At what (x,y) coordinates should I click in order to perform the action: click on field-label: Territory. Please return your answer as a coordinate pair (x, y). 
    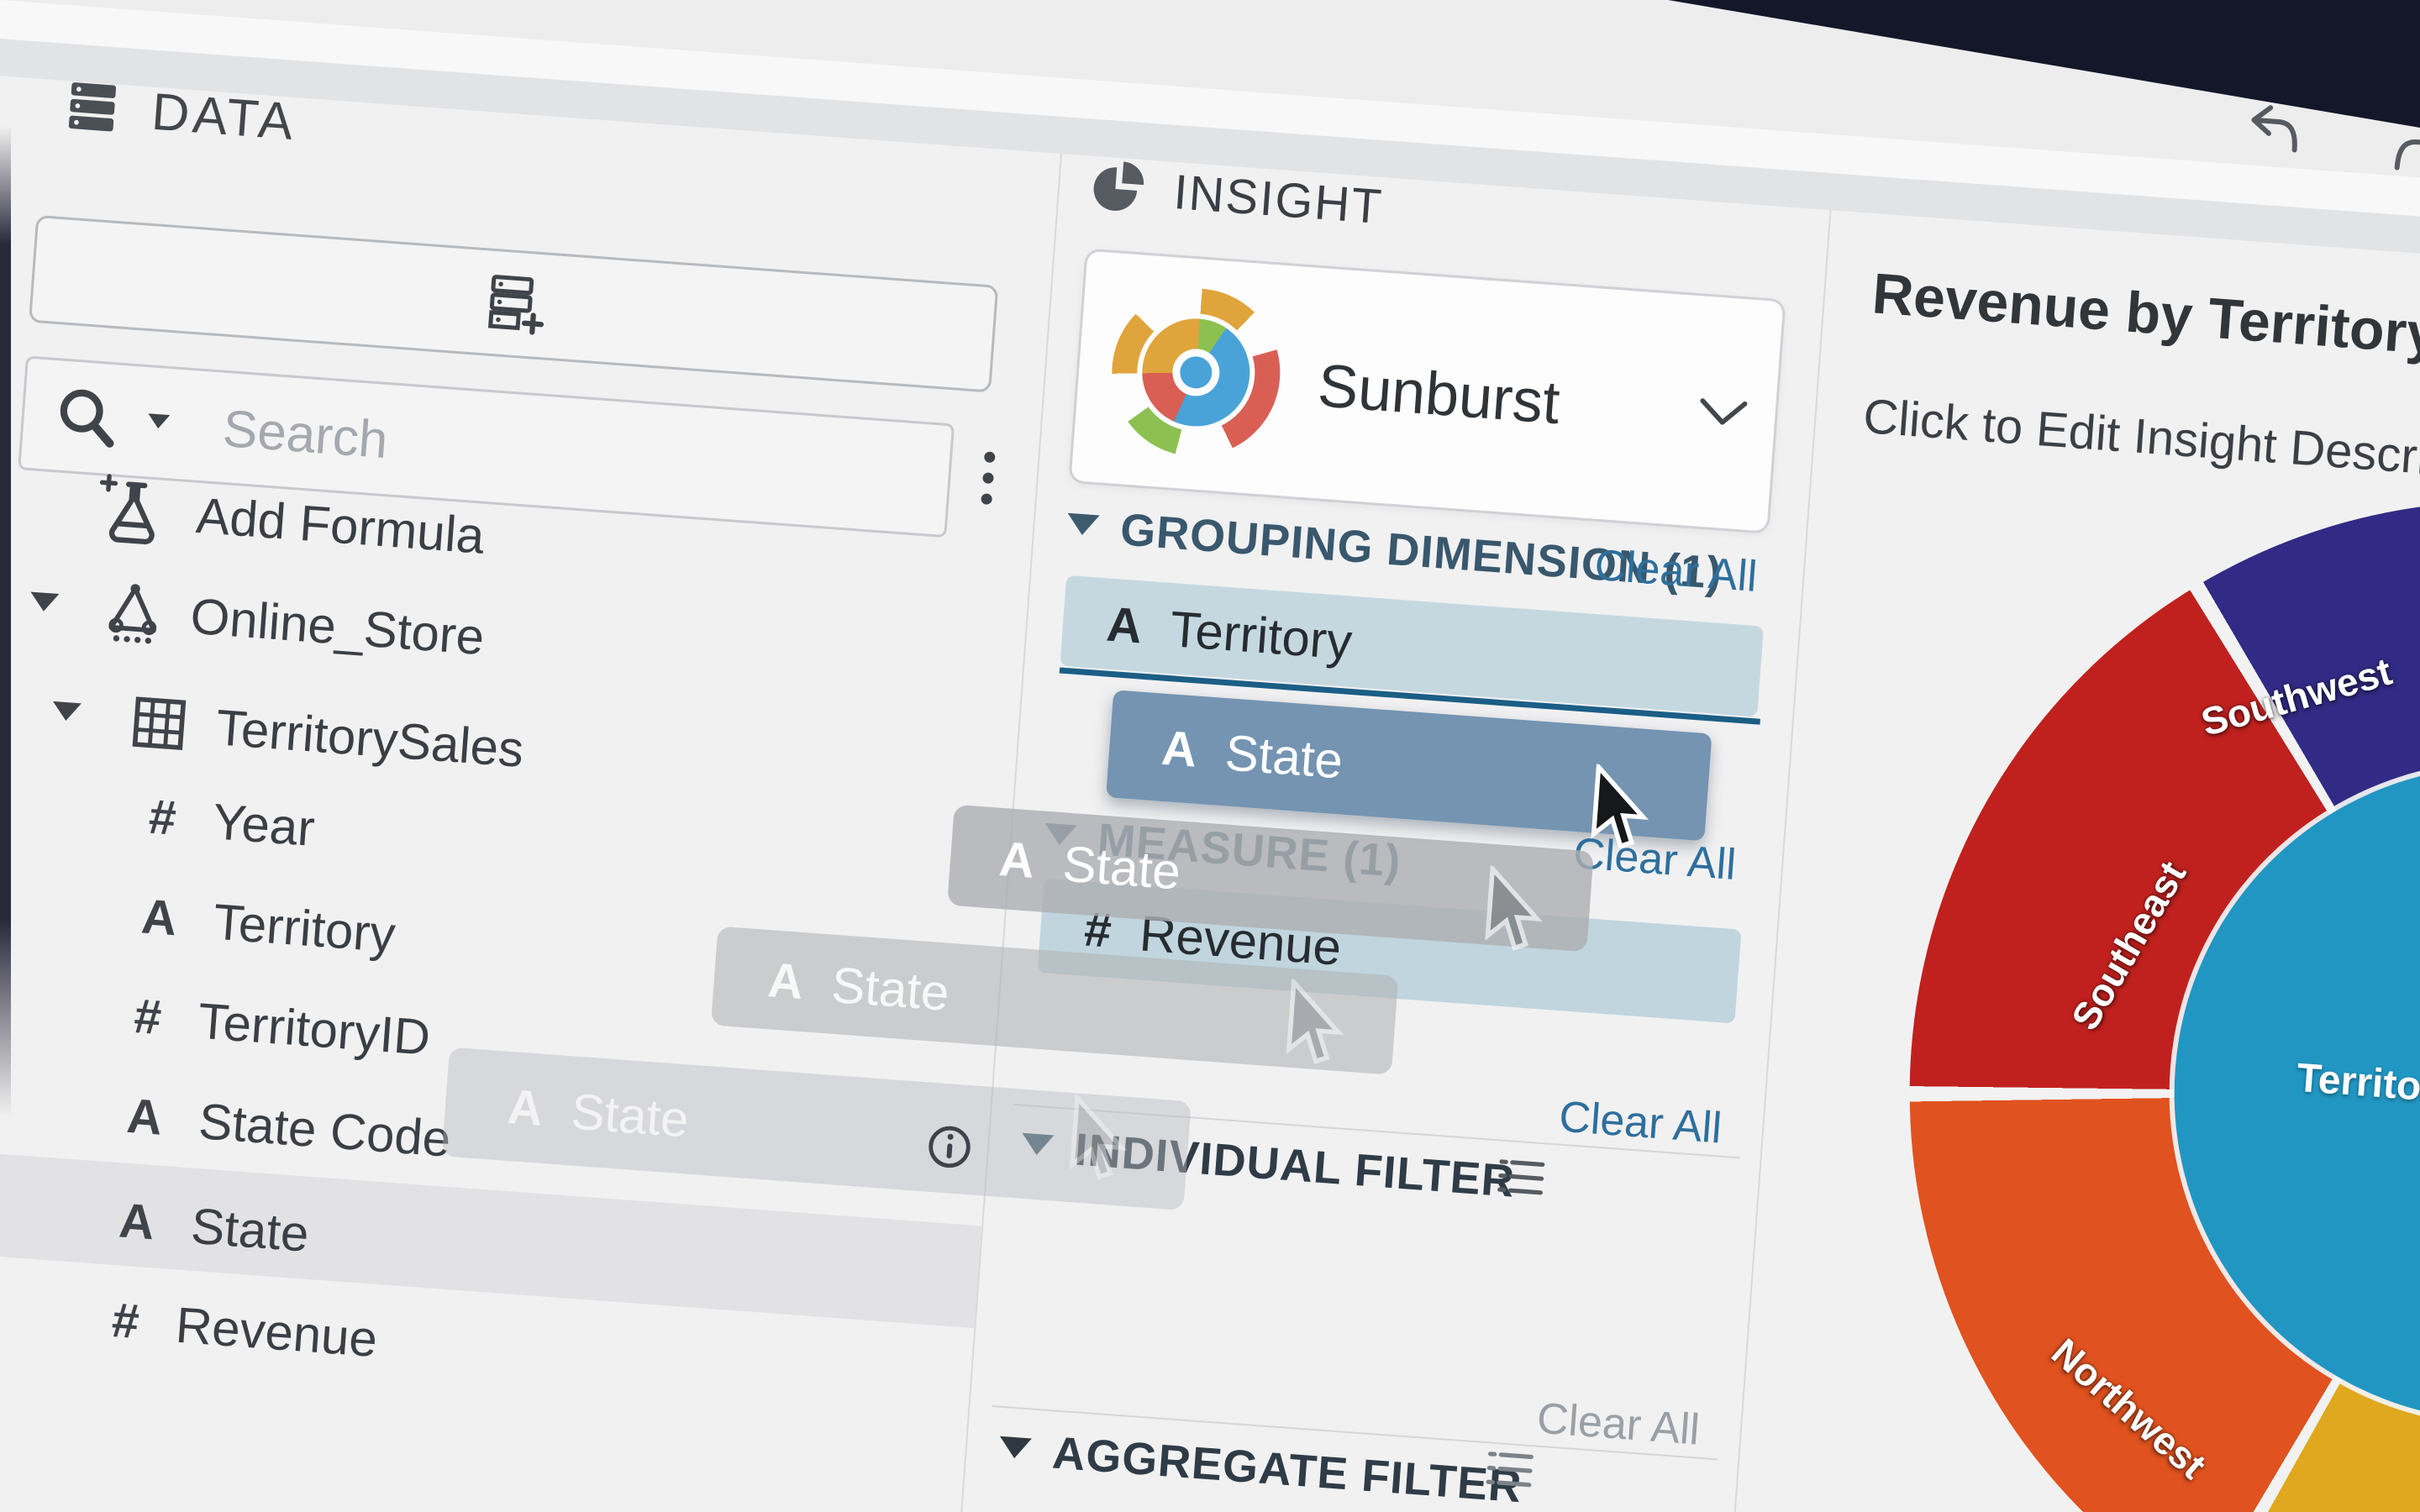
    Looking at the image, I should click on (304, 928).